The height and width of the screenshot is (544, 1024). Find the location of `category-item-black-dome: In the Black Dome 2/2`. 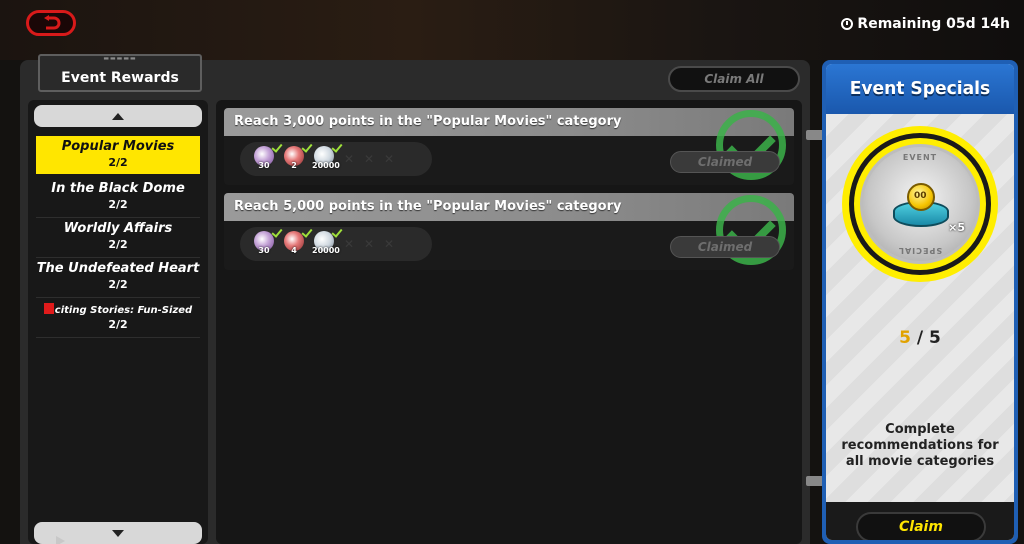

category-item-black-dome: In the Black Dome 2/2 is located at coordinates (118, 197).